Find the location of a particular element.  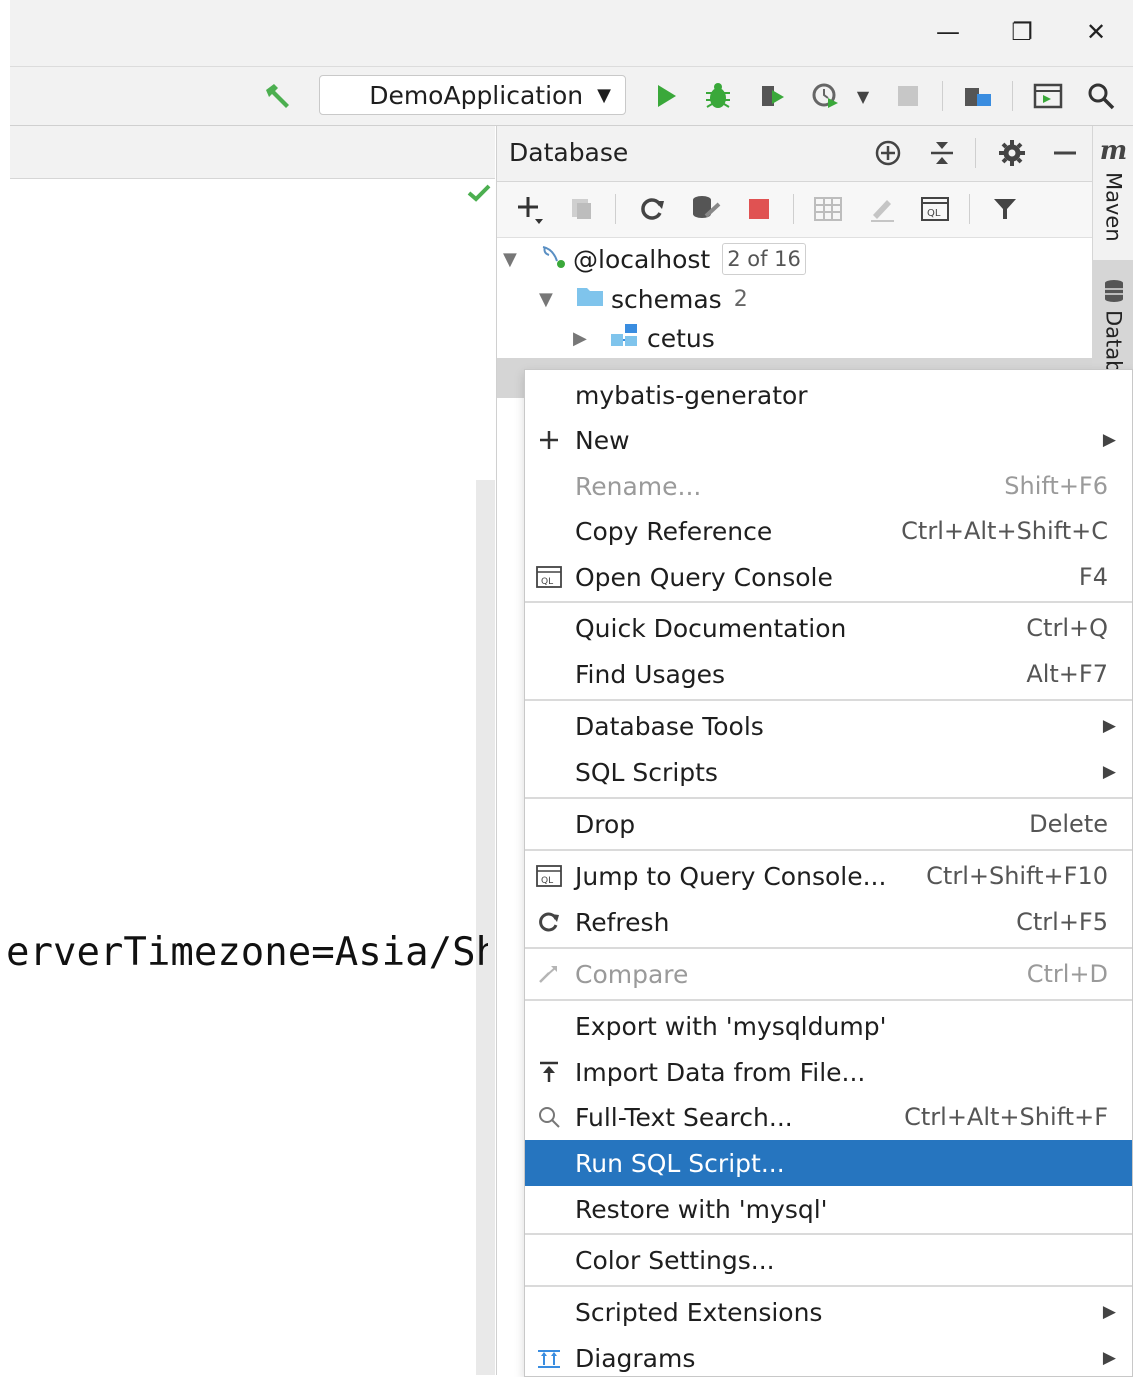

stop-red-icon is located at coordinates (759, 209).